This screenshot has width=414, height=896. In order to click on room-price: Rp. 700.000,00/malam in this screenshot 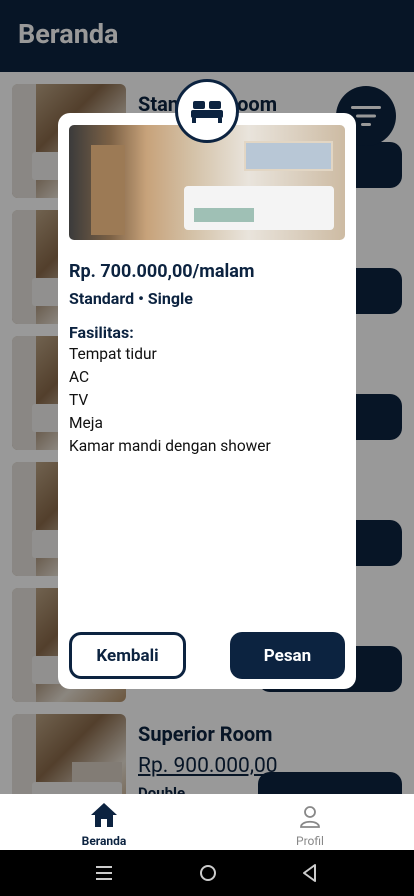, I will do `click(162, 271)`.